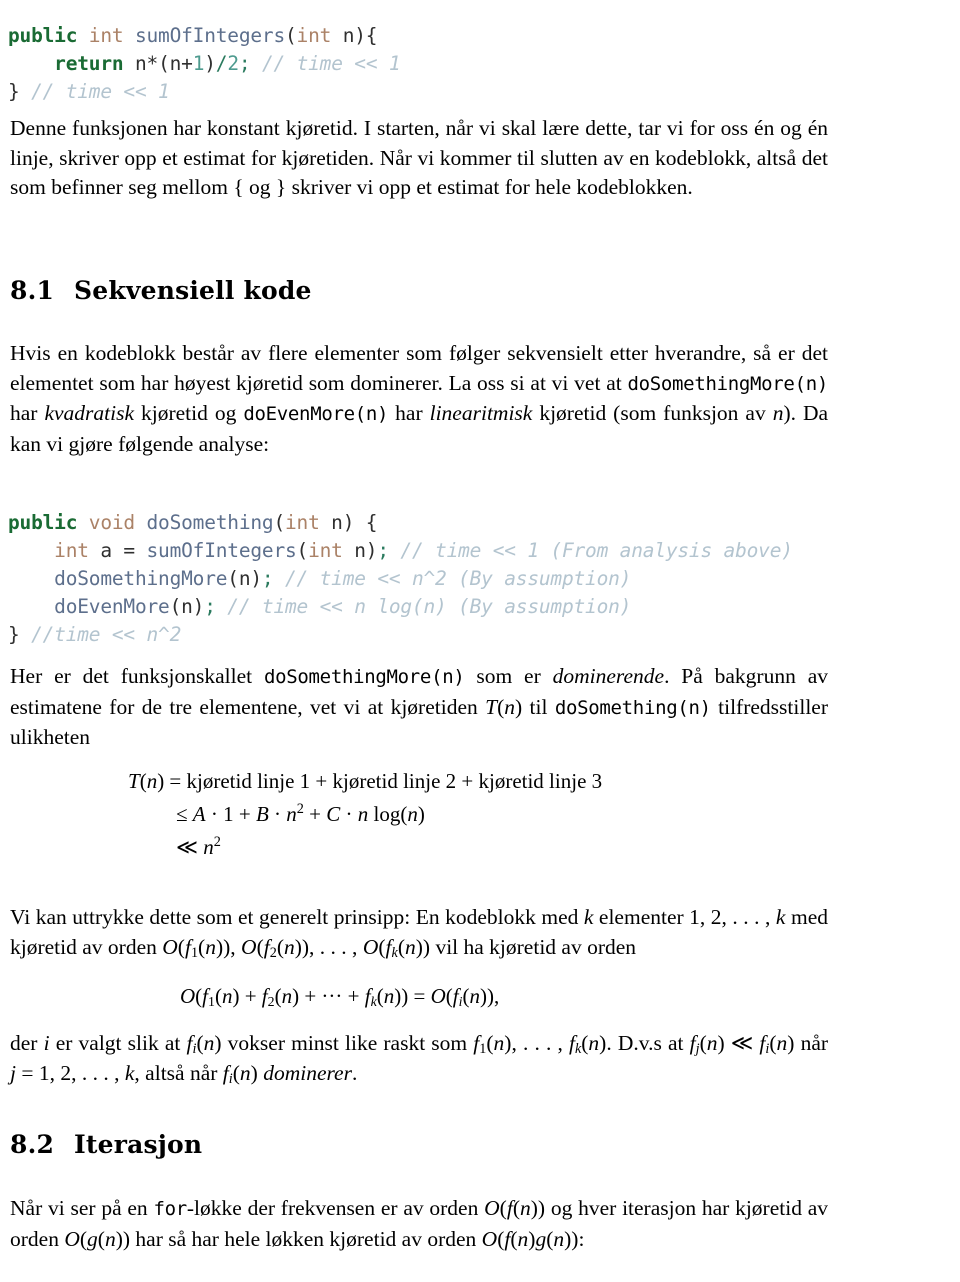  Describe the element at coordinates (117, 550) in the screenshot. I see `code-token: a =` at that location.